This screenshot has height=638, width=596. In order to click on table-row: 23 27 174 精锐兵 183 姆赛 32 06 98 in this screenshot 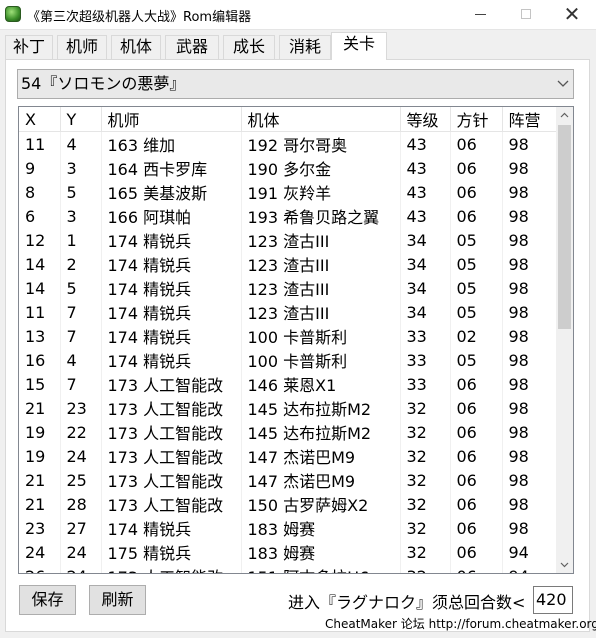, I will do `click(288, 528)`.